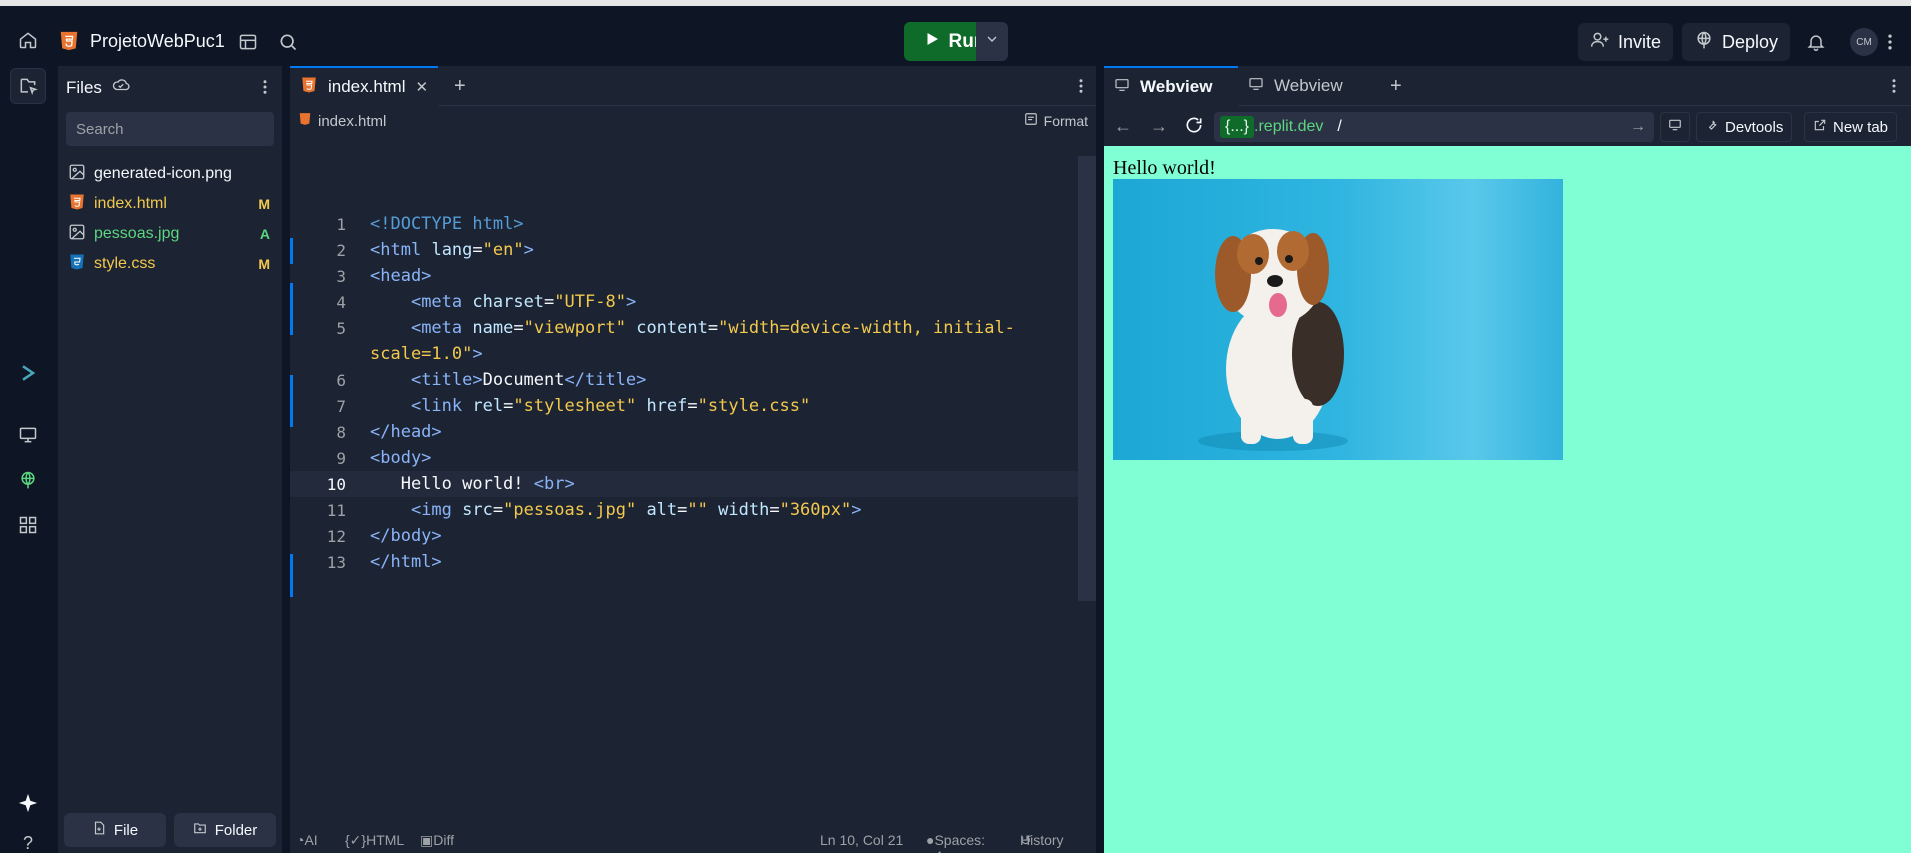 This screenshot has height=853, width=1911. Describe the element at coordinates (992, 41) in the screenshot. I see `run-dropdown-button` at that location.